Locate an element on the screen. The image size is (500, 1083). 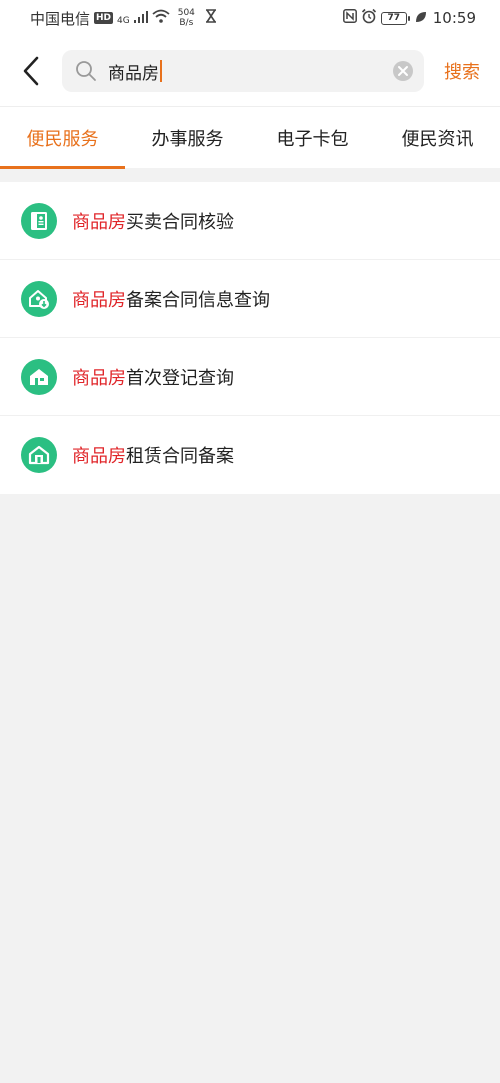
tab-affairs-services: 办事服务 is located at coordinates (187, 138).